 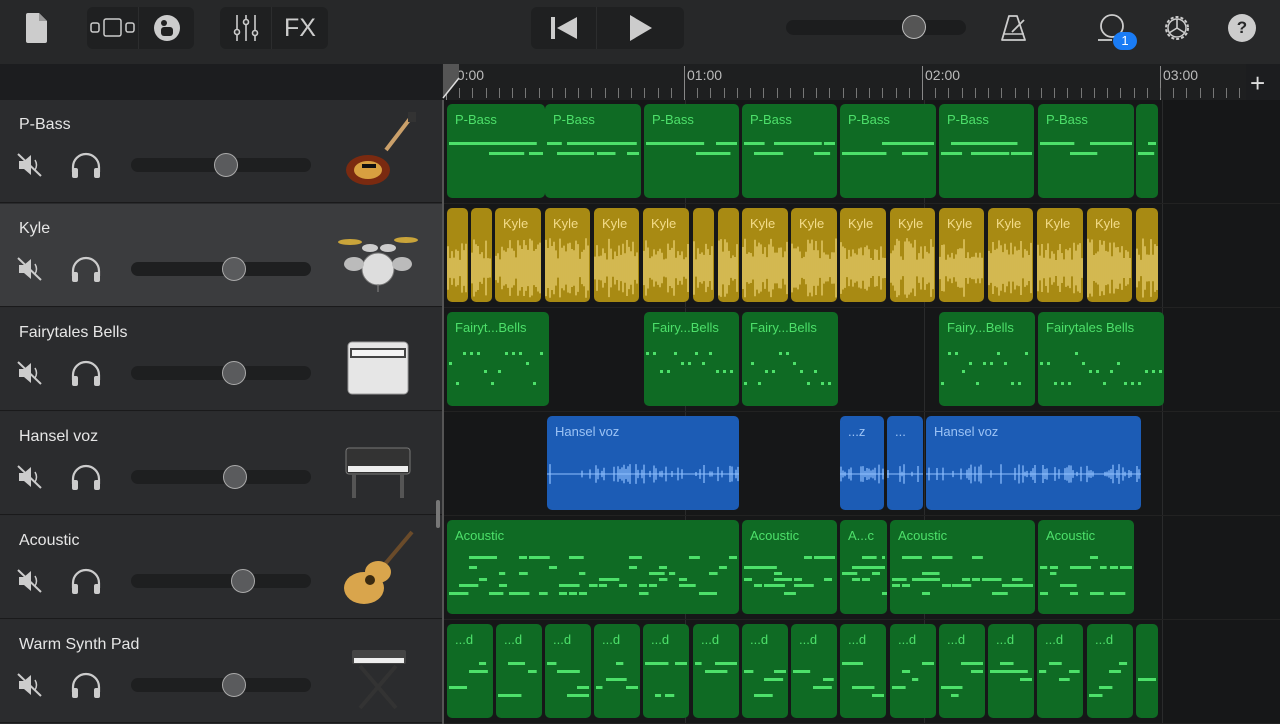 What do you see at coordinates (1101, 359) in the screenshot?
I see `region: Fairytales Bells` at bounding box center [1101, 359].